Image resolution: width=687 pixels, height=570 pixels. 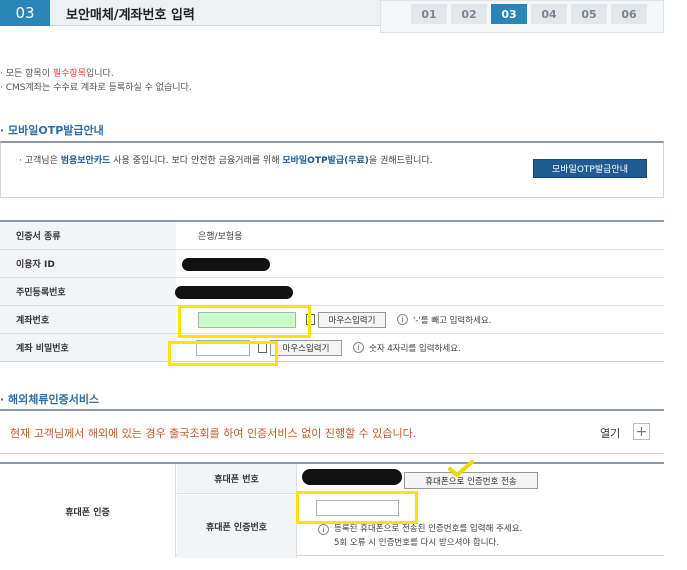 What do you see at coordinates (88, 263) in the screenshot?
I see `user-id-label: 이용자 ID` at bounding box center [88, 263].